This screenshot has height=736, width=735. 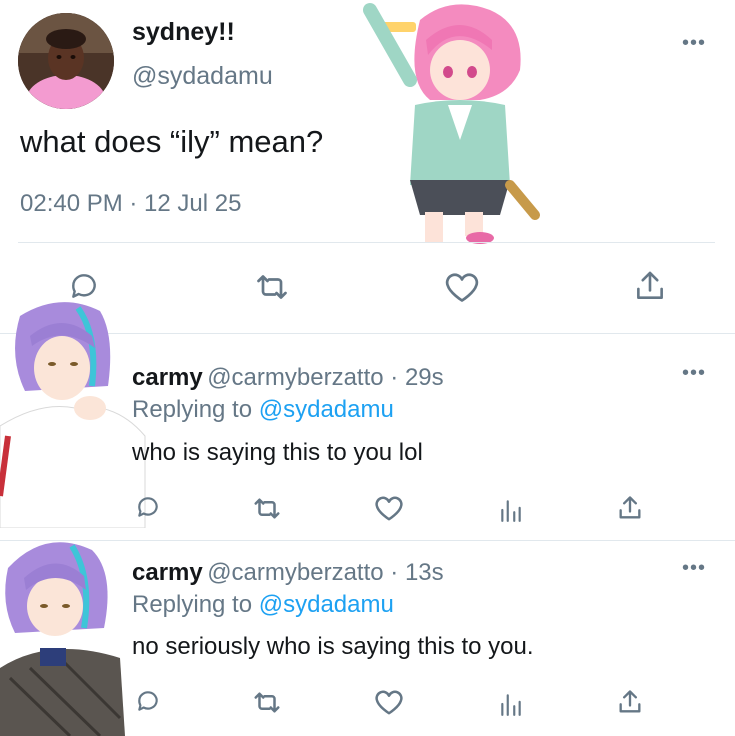 What do you see at coordinates (413, 572) in the screenshot?
I see `reply-time: · 13s` at bounding box center [413, 572].